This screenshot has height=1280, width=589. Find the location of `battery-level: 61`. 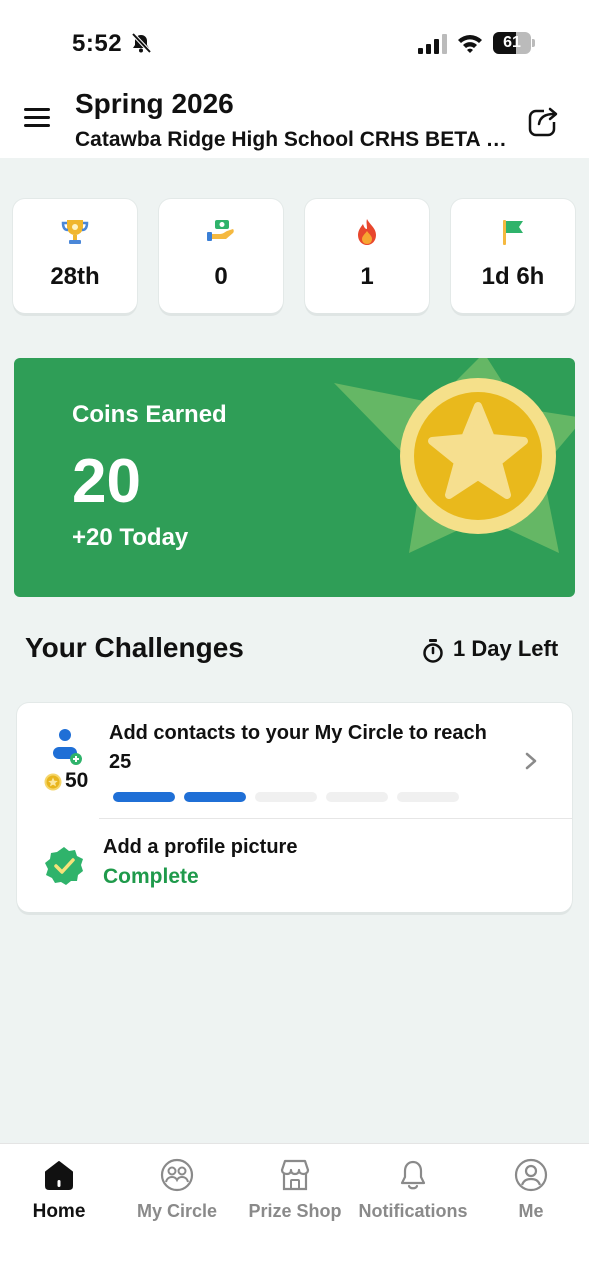

battery-level: 61 is located at coordinates (512, 42).